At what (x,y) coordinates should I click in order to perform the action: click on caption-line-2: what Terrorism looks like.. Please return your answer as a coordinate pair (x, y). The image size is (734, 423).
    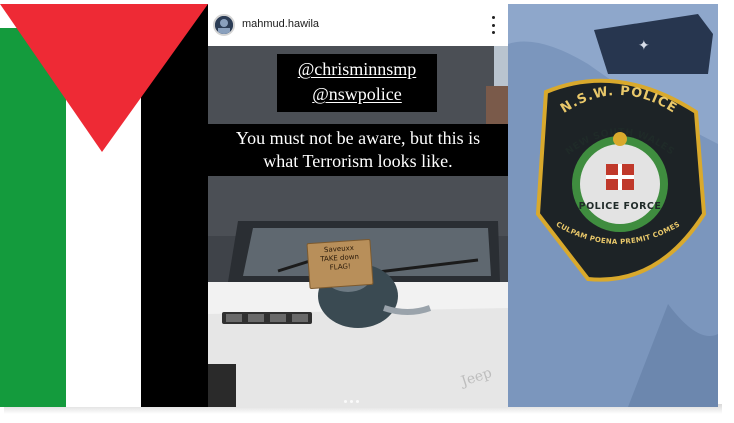
    Looking at the image, I should click on (358, 161).